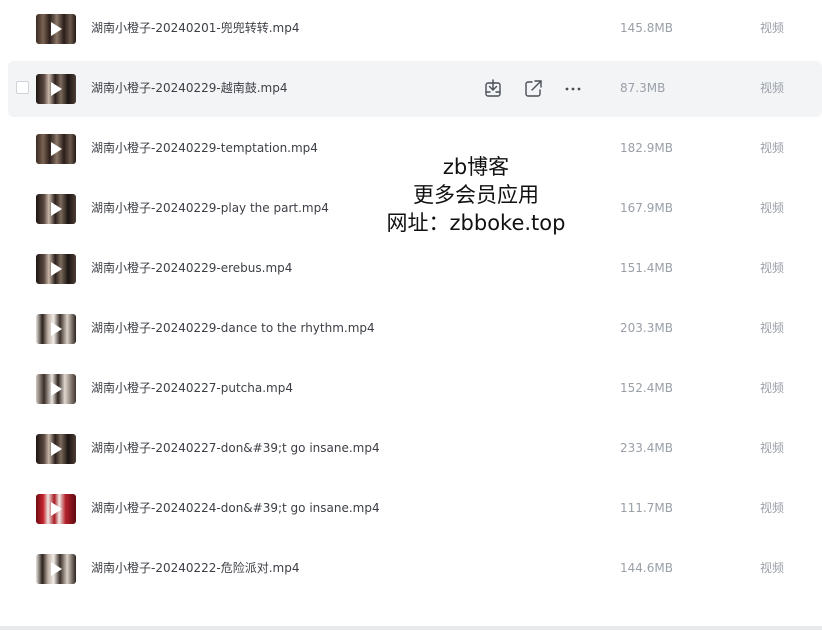 The height and width of the screenshot is (630, 822). I want to click on watermark: zb博客 更多会员应用 网址：zbboke.top, so click(476, 195).